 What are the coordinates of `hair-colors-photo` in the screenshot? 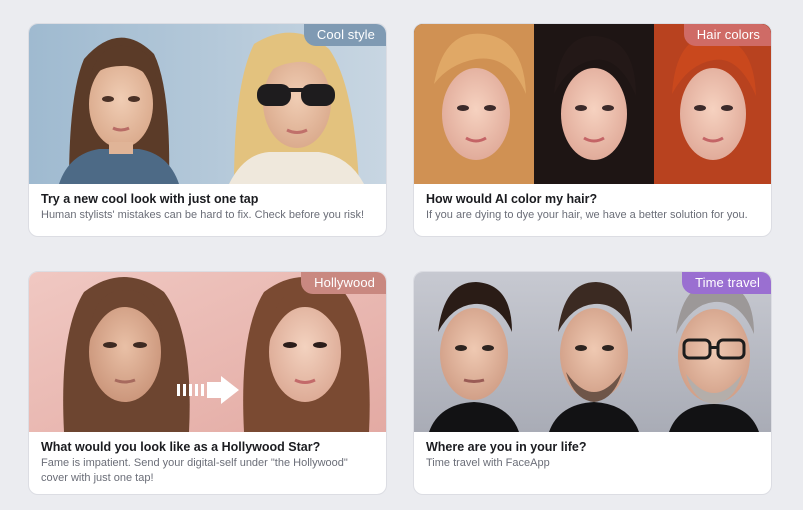 It's located at (592, 104).